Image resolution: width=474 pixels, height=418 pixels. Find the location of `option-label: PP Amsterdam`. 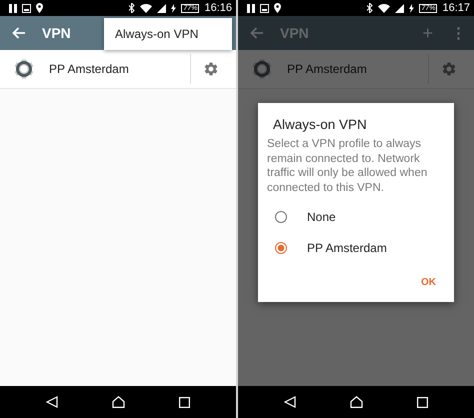

option-label: PP Amsterdam is located at coordinates (347, 247).